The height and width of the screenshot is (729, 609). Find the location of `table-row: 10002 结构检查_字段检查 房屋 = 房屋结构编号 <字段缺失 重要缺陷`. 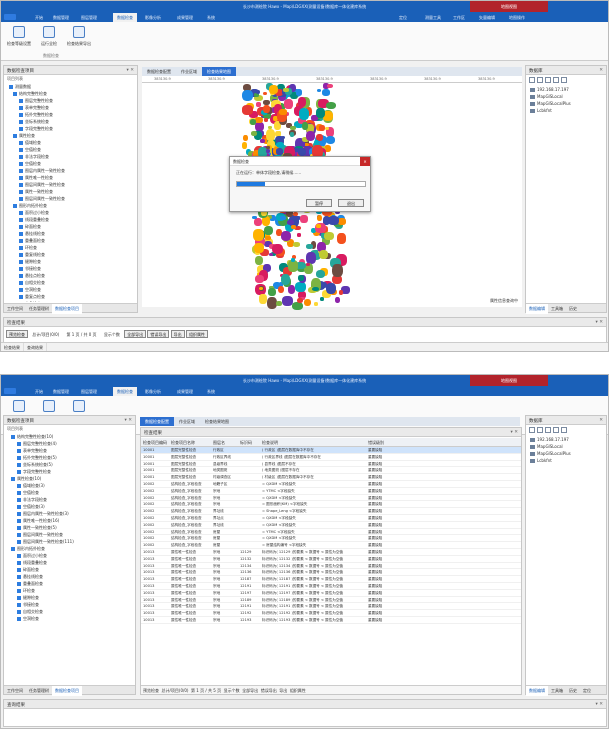

table-row: 10002 结构检查_字段检查 房屋 = 房屋结构编号 <字段缺失 重要缺陷 is located at coordinates (331, 545).